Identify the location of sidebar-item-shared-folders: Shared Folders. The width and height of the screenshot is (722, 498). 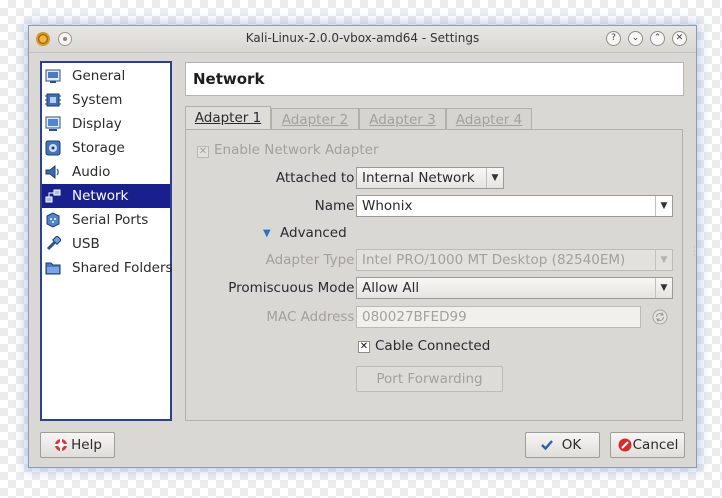
(107, 268).